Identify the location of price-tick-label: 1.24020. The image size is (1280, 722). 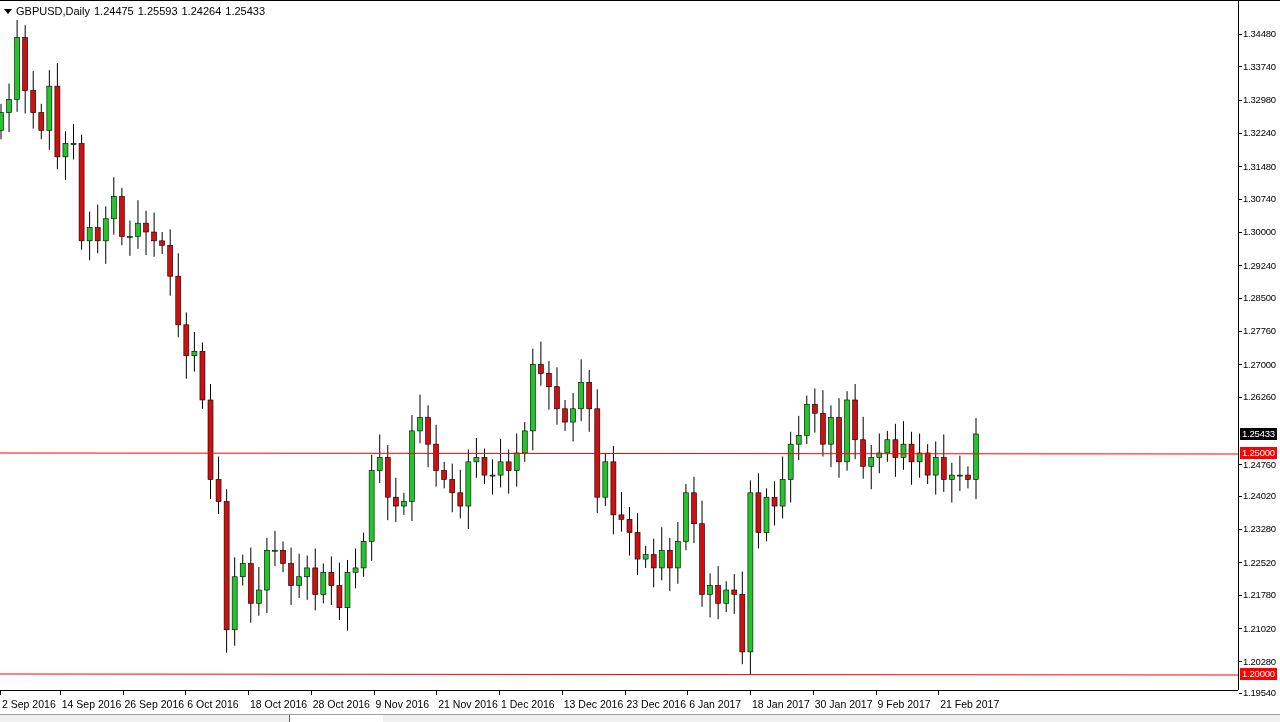
(1259, 496).